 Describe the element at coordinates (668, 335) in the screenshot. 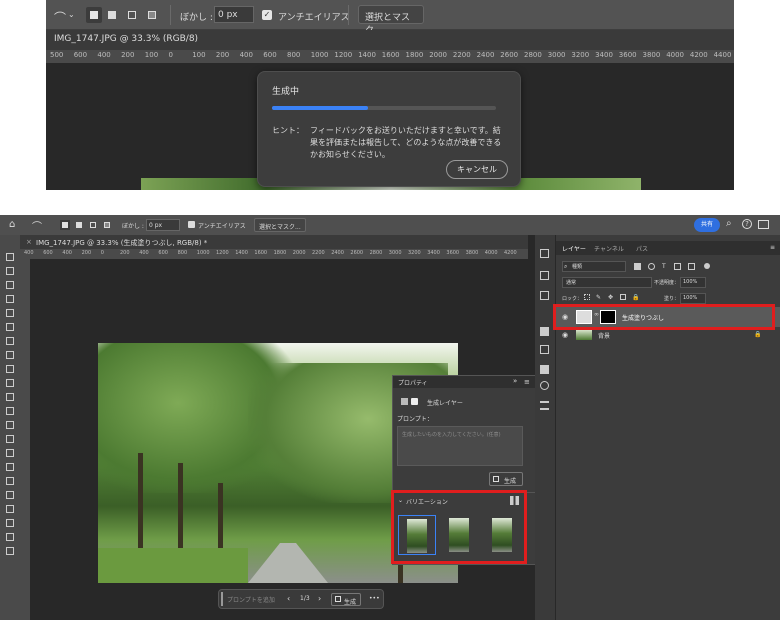

I see `layer-row-background: ◉ 背景 🔒` at that location.